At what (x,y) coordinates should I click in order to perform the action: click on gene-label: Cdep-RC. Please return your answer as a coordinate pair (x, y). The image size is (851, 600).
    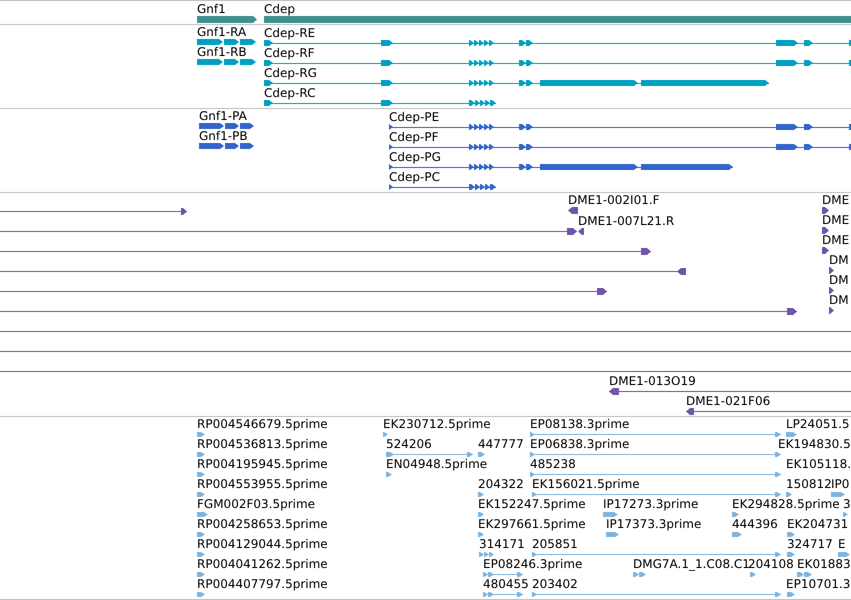
    Looking at the image, I should click on (290, 93).